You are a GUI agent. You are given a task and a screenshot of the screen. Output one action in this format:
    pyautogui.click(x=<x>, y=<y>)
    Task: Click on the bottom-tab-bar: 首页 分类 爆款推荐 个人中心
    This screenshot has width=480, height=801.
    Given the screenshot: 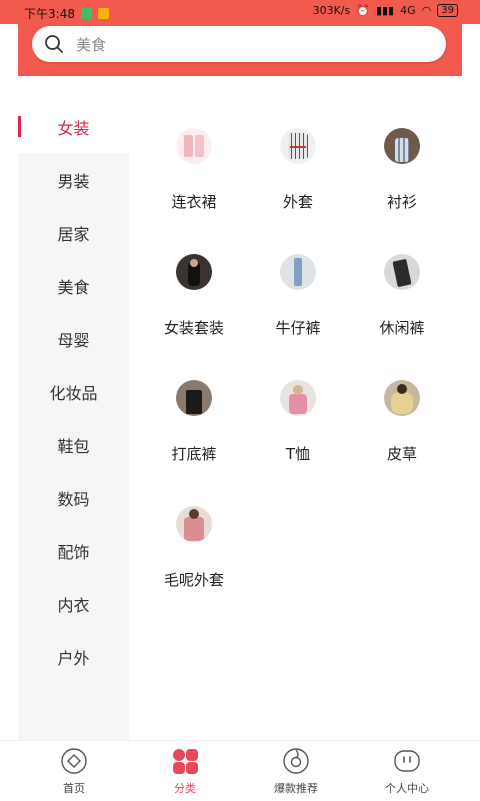 What is the action you would take?
    pyautogui.click(x=240, y=770)
    